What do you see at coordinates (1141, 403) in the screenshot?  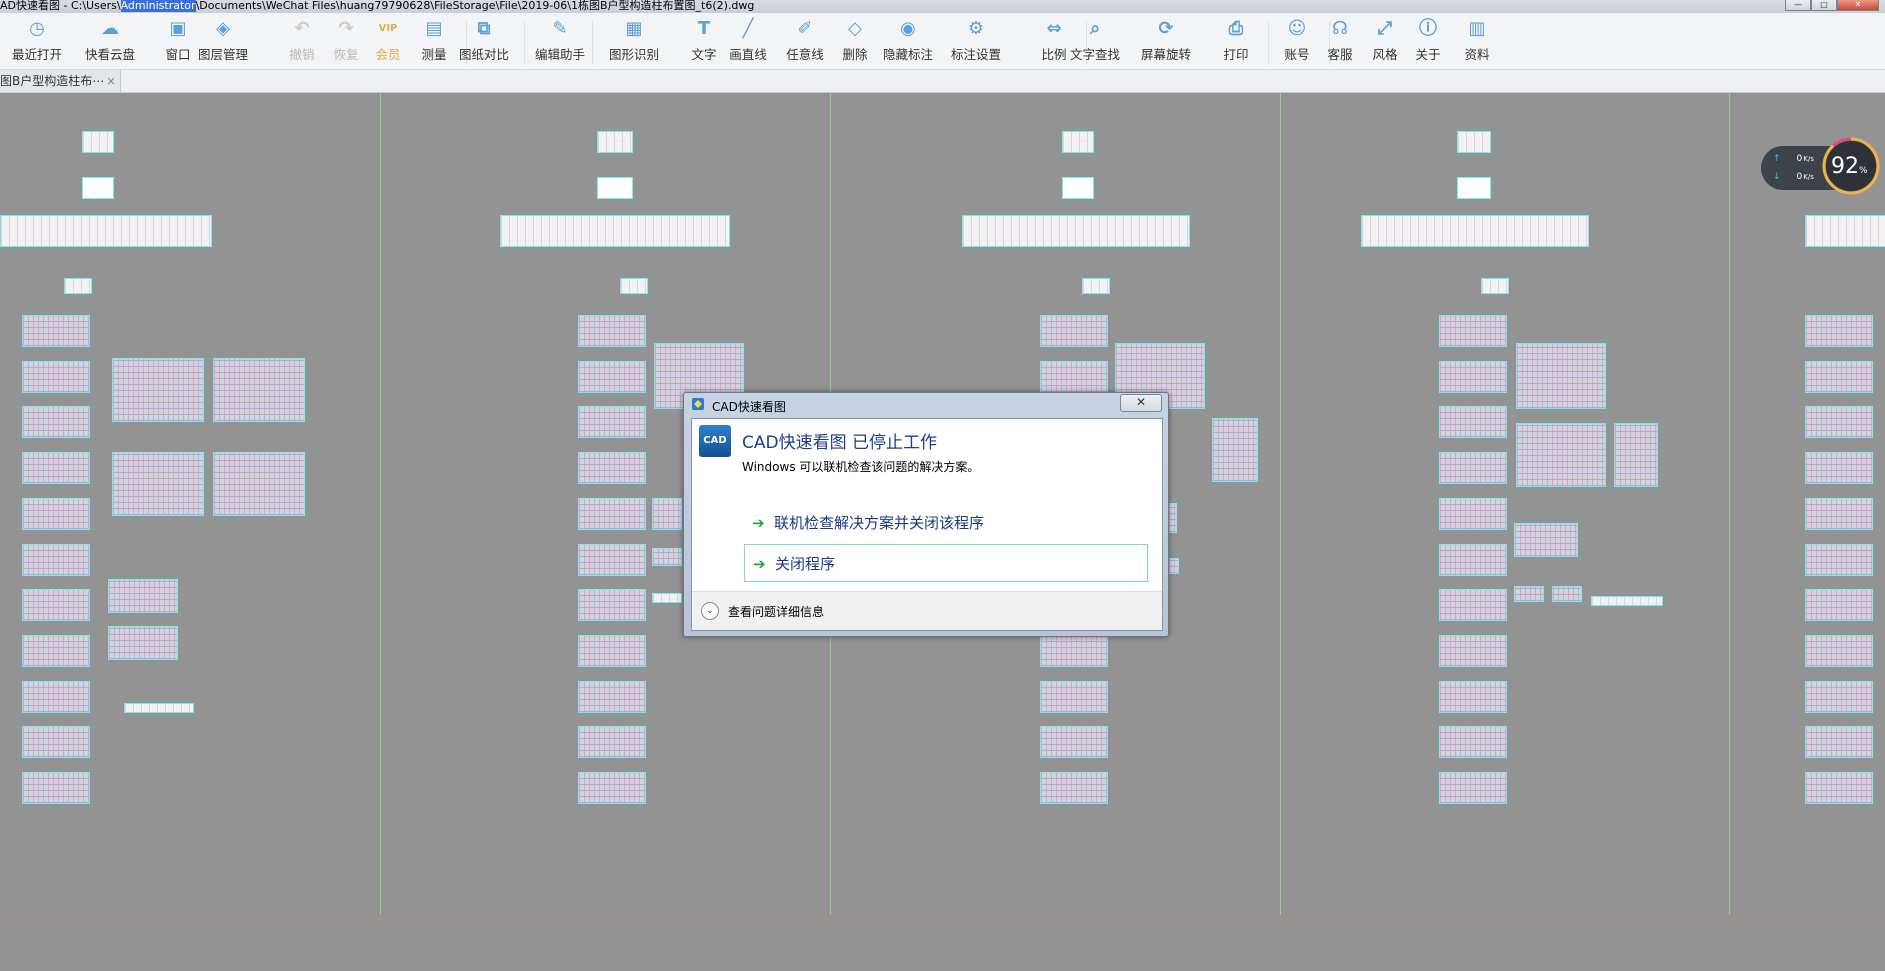 I see `dialog-close-button: ✕` at bounding box center [1141, 403].